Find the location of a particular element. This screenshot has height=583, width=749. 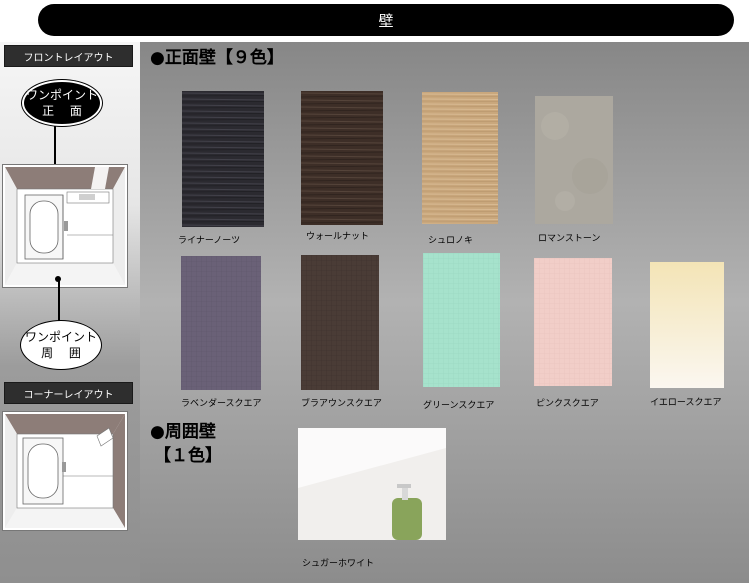

bubble-one-point-surround: ワンポイント 周 囲 is located at coordinates (61, 345).